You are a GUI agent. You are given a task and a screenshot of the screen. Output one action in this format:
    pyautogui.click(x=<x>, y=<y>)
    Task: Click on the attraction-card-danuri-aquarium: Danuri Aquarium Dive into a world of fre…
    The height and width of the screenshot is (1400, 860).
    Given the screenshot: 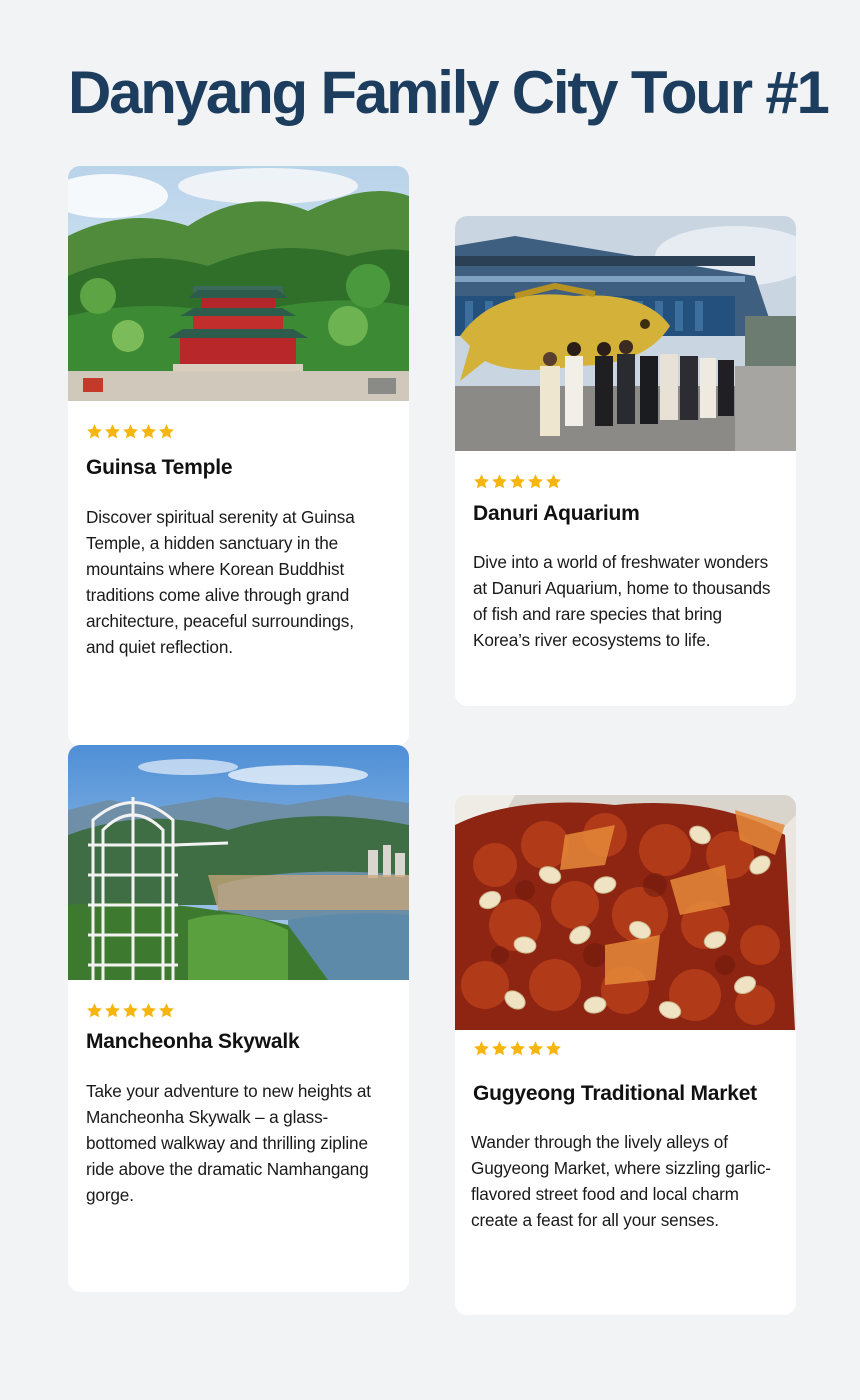 What is the action you would take?
    pyautogui.click(x=625, y=461)
    